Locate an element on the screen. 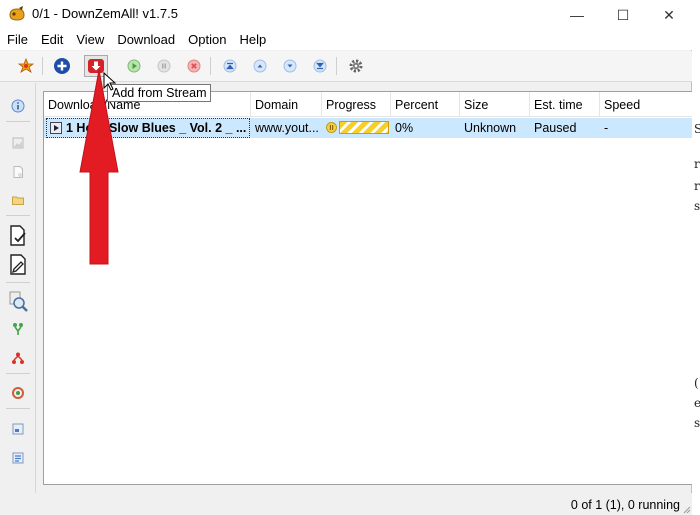 The height and width of the screenshot is (515, 700). sidebar-merge-button is located at coordinates (18, 329).